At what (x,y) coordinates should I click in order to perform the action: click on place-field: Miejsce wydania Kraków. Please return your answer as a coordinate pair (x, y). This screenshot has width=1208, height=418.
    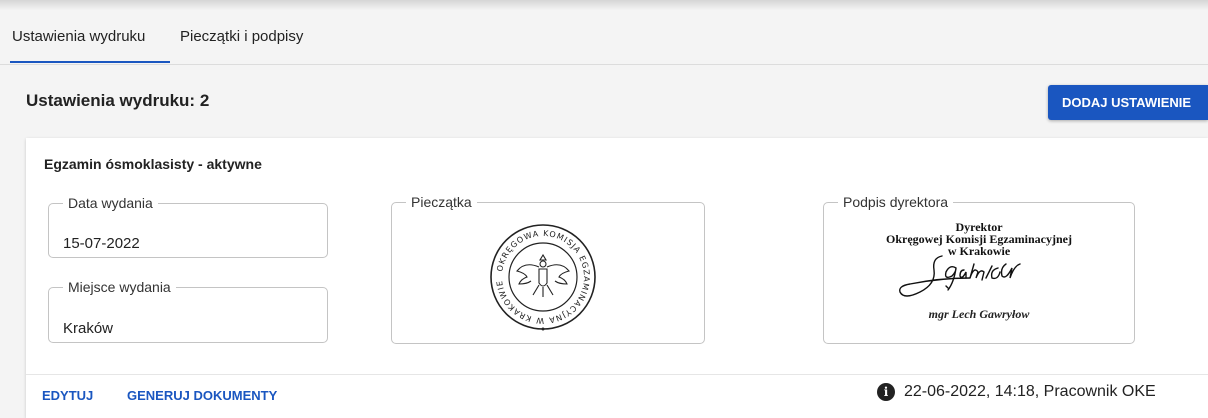
    Looking at the image, I should click on (188, 311).